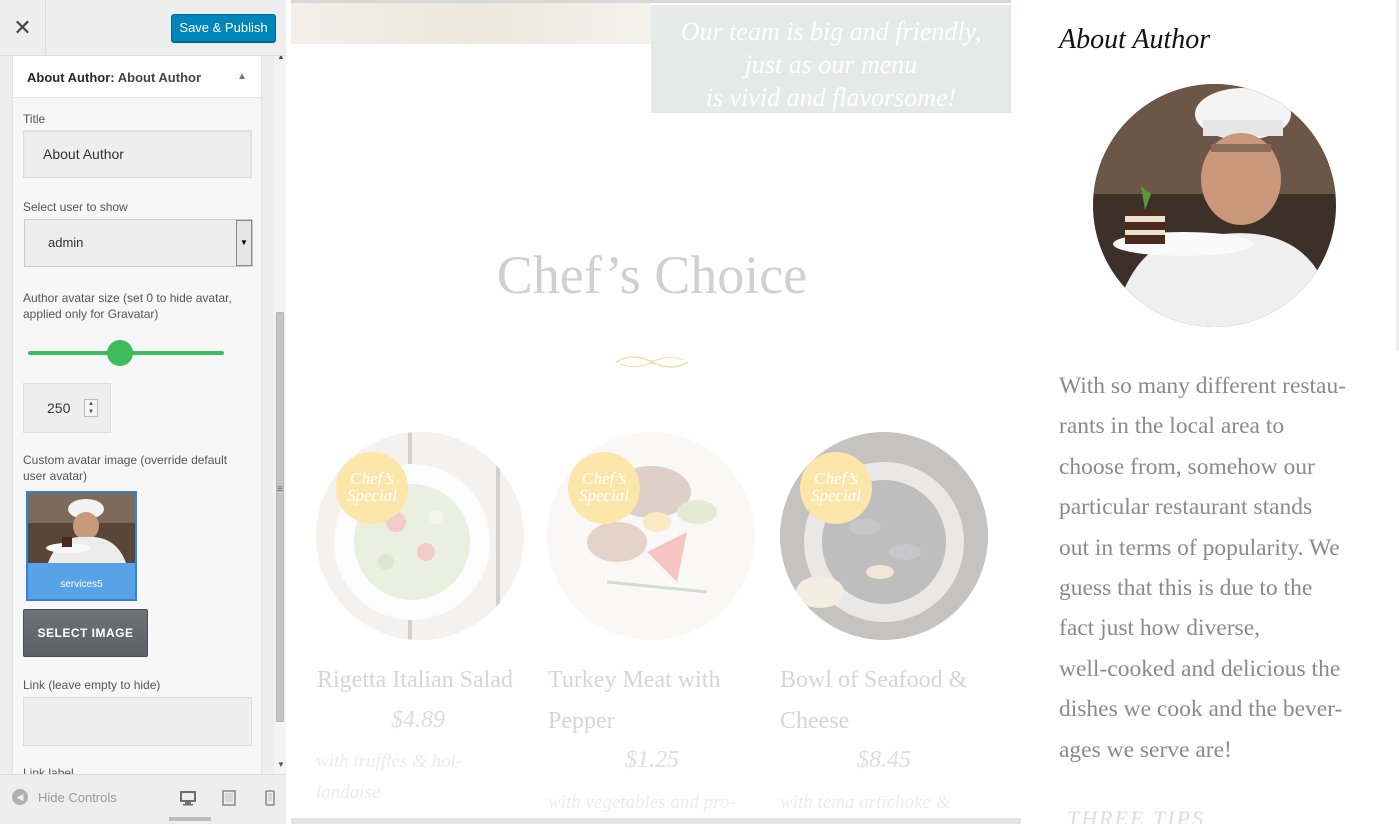 Image resolution: width=1399 pixels, height=824 pixels. Describe the element at coordinates (229, 798) in the screenshot. I see `tablet-icon` at that location.